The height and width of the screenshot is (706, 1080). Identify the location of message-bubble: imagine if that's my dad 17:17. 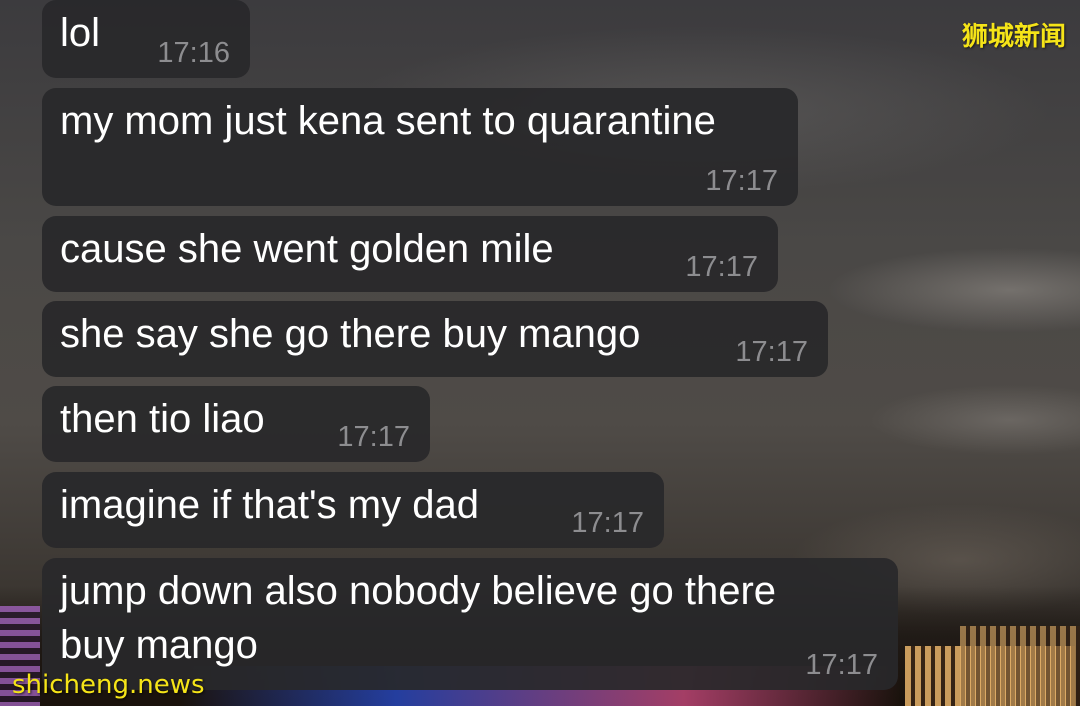
(353, 510).